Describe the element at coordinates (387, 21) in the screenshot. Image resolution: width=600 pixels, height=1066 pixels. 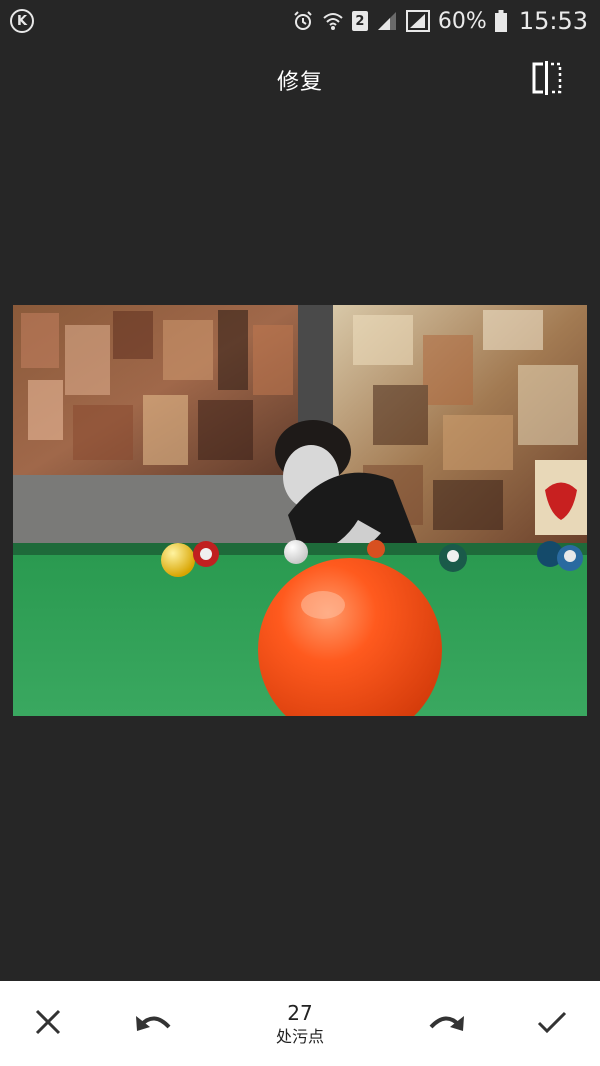
I see `signal-icon` at that location.